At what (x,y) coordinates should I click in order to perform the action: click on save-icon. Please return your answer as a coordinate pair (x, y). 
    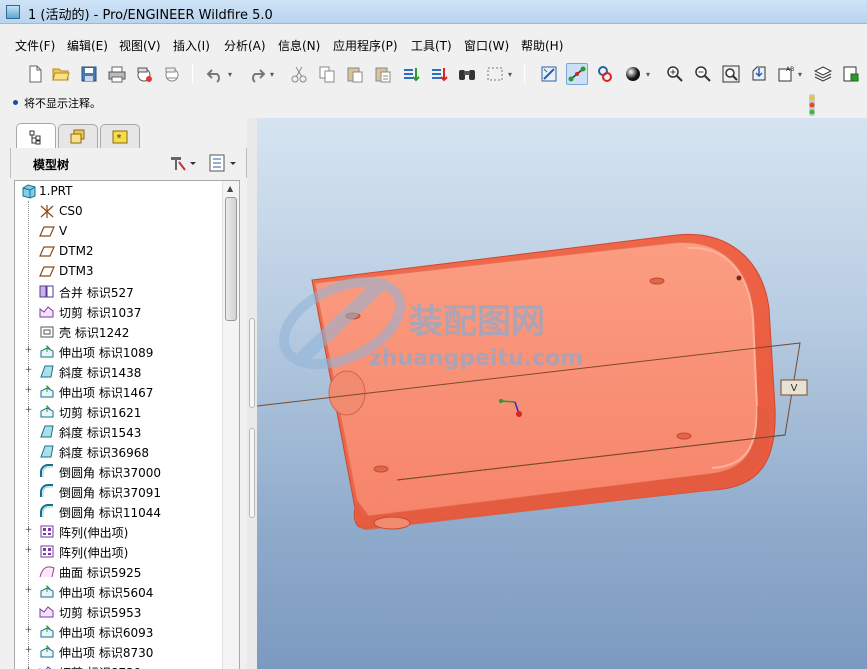
    Looking at the image, I should click on (89, 74).